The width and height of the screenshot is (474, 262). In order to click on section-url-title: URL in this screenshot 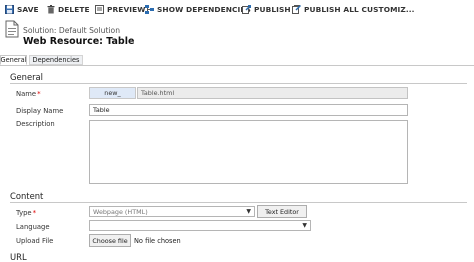, I will do `click(18, 257)`.